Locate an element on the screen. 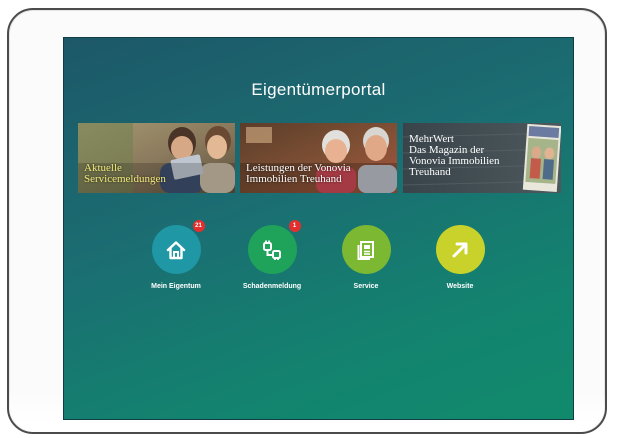 The width and height of the screenshot is (619, 438). page-title: Eigentümerportal is located at coordinates (318, 89).